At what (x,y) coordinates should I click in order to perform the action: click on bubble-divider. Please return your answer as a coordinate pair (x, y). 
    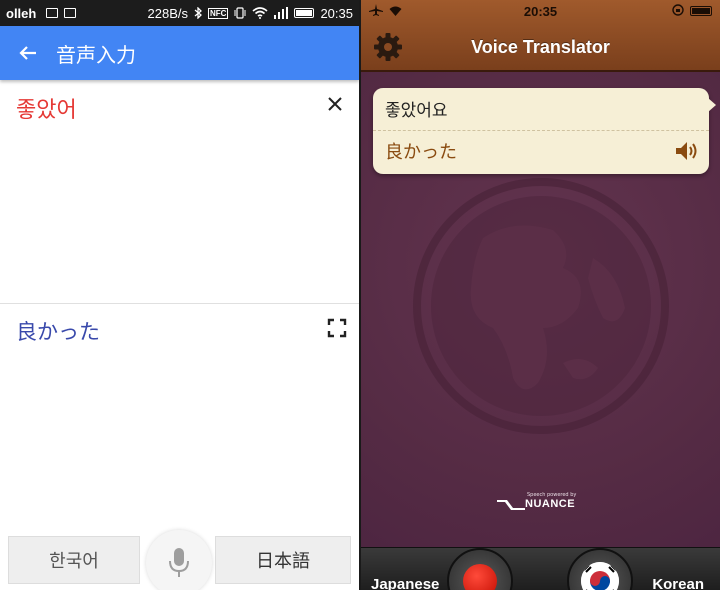
    Looking at the image, I should click on (541, 130).